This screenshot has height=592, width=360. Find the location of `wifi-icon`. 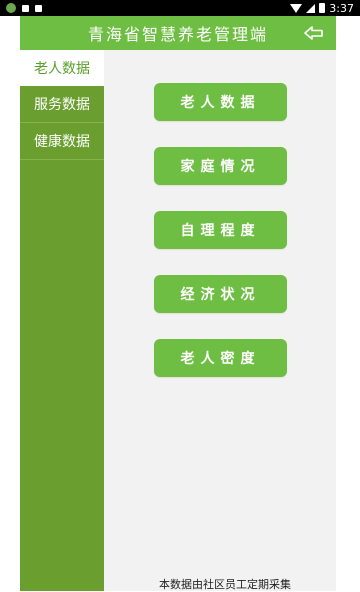

wifi-icon is located at coordinates (296, 8).